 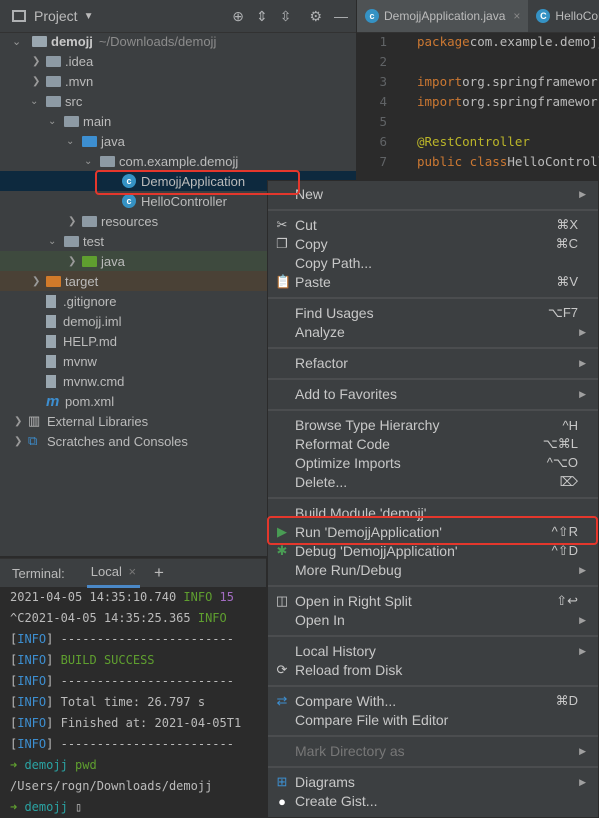 I want to click on menu-item-compare-with: ⇄ Compare With... ⌘D, so click(x=433, y=701).